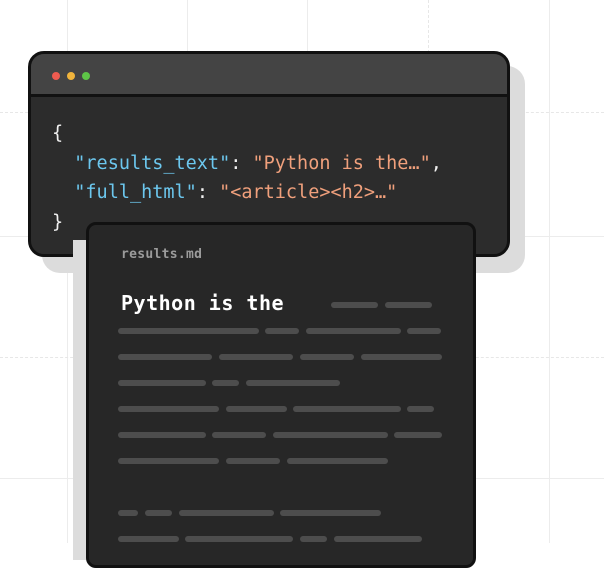  I want to click on results-text-key: "results_text", so click(152, 163).